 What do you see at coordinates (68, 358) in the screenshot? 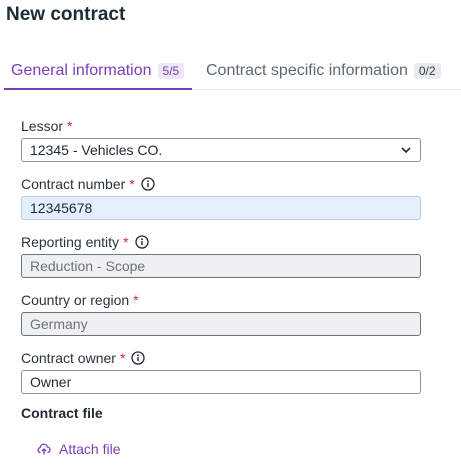
I see `label-text: Contract owner` at bounding box center [68, 358].